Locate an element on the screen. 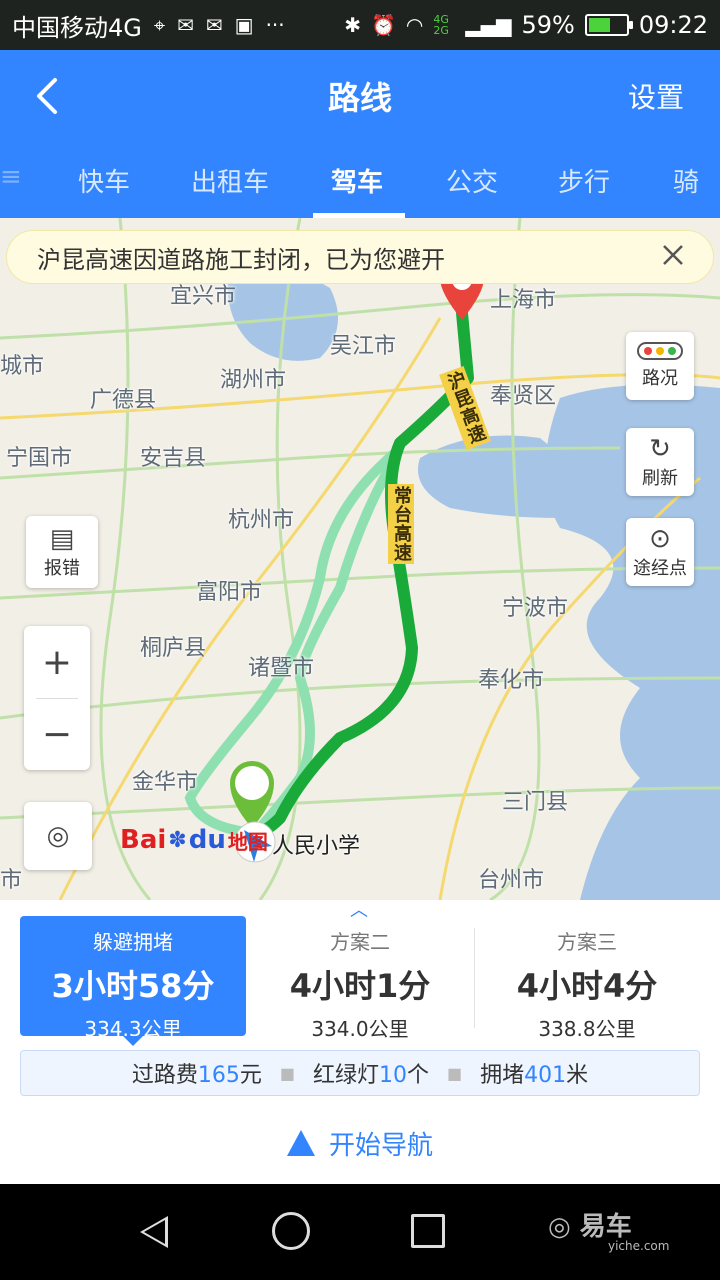 The image size is (720, 1280). route-plan-2: 方案二 4小时1分 334.0公里 is located at coordinates (360, 978).